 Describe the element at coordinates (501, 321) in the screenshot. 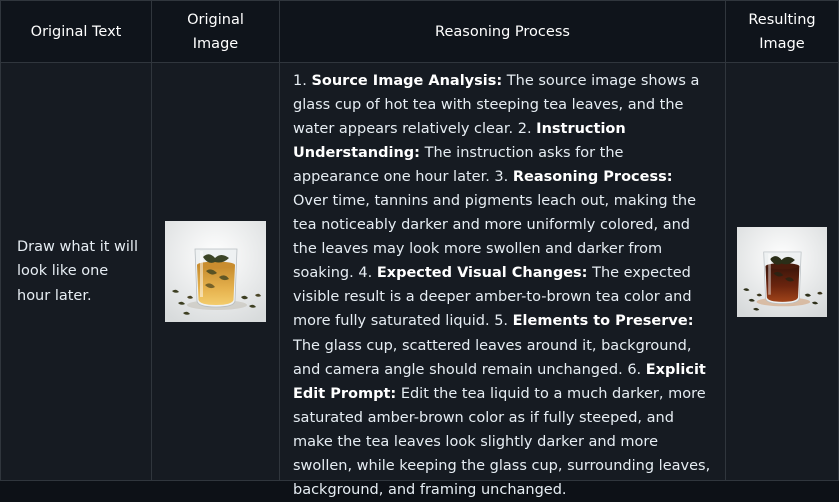

I see `step-5-number: 5.` at that location.